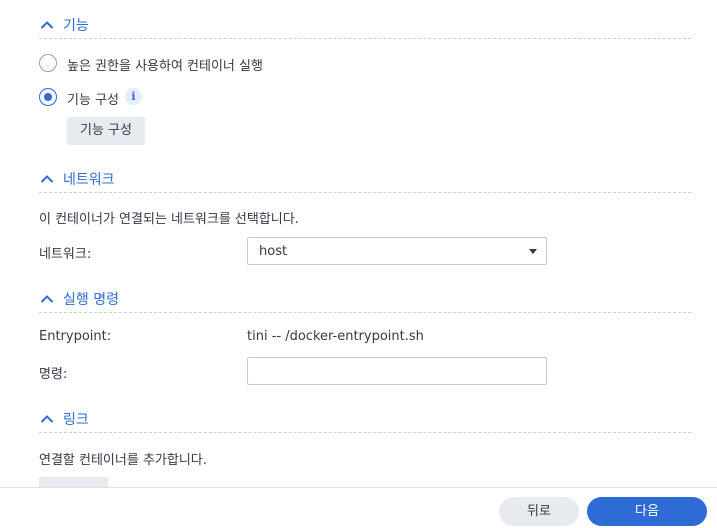 This screenshot has width=717, height=528. I want to click on radio-configure, so click(48, 97).